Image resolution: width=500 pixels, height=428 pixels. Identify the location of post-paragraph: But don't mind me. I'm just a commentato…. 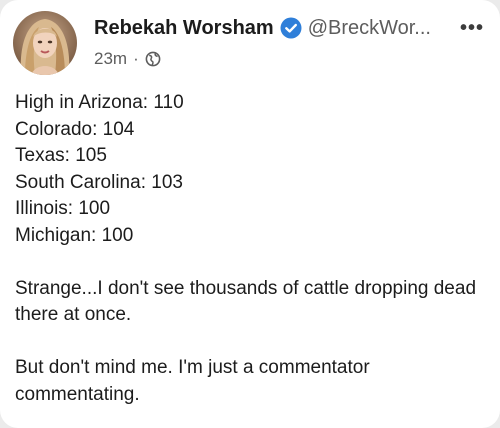
(192, 381).